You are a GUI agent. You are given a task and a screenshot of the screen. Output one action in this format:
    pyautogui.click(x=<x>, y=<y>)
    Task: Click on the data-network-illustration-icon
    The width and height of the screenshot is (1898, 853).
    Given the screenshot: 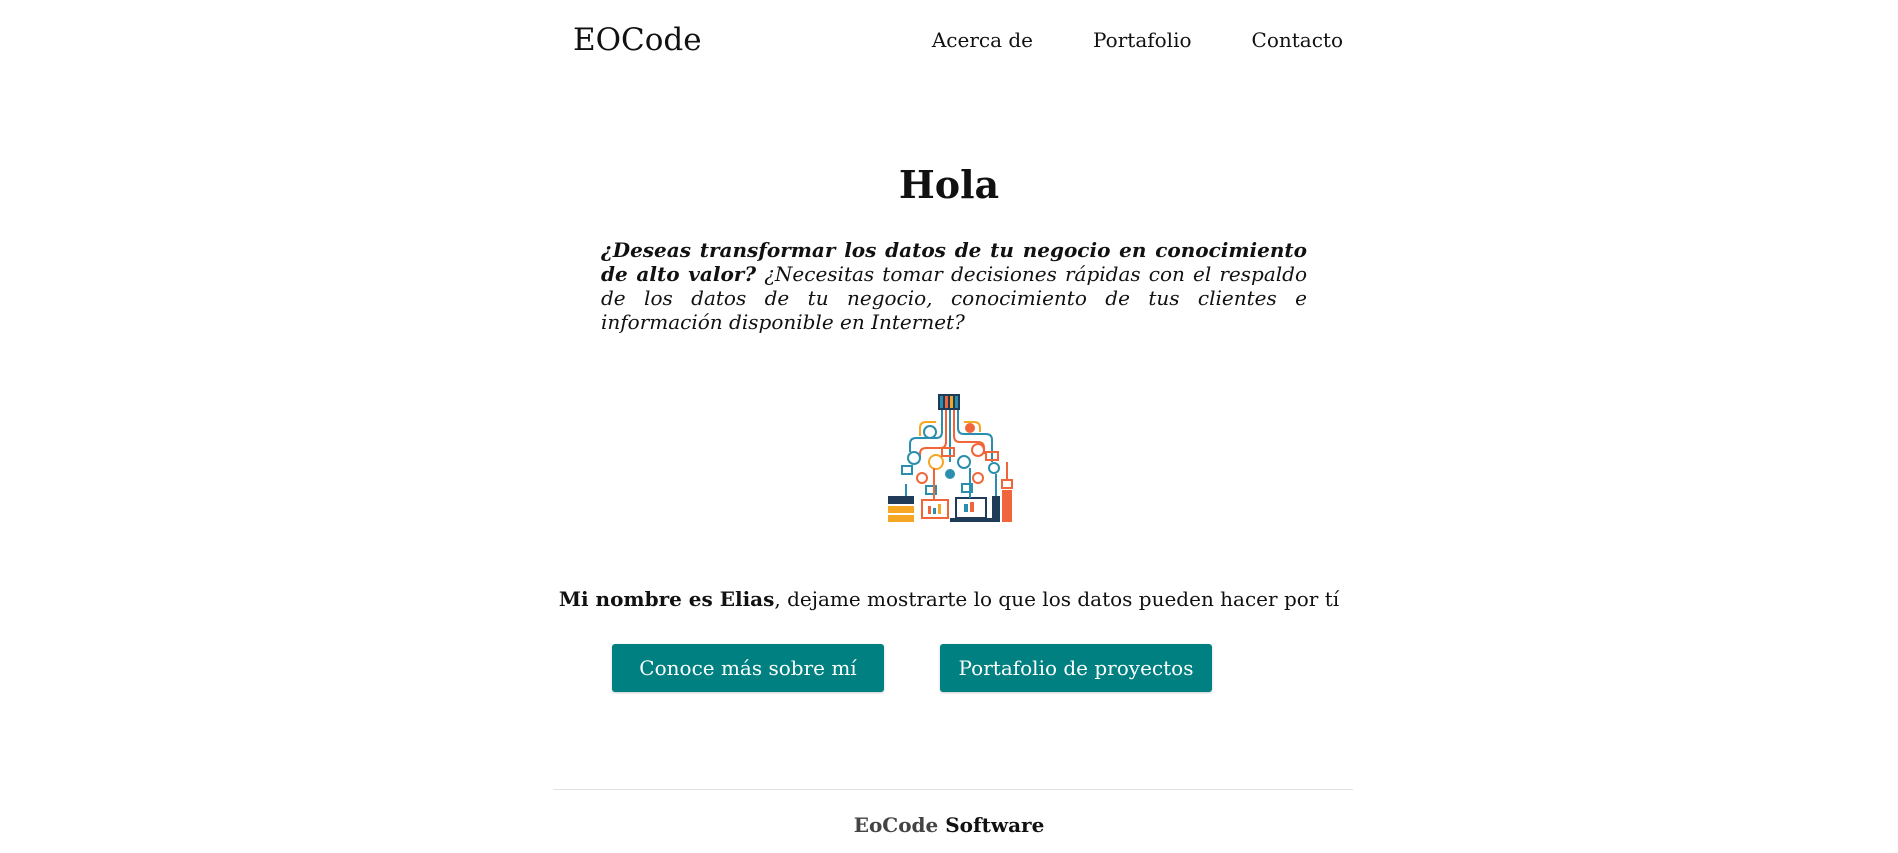 What is the action you would take?
    pyautogui.click(x=952, y=458)
    